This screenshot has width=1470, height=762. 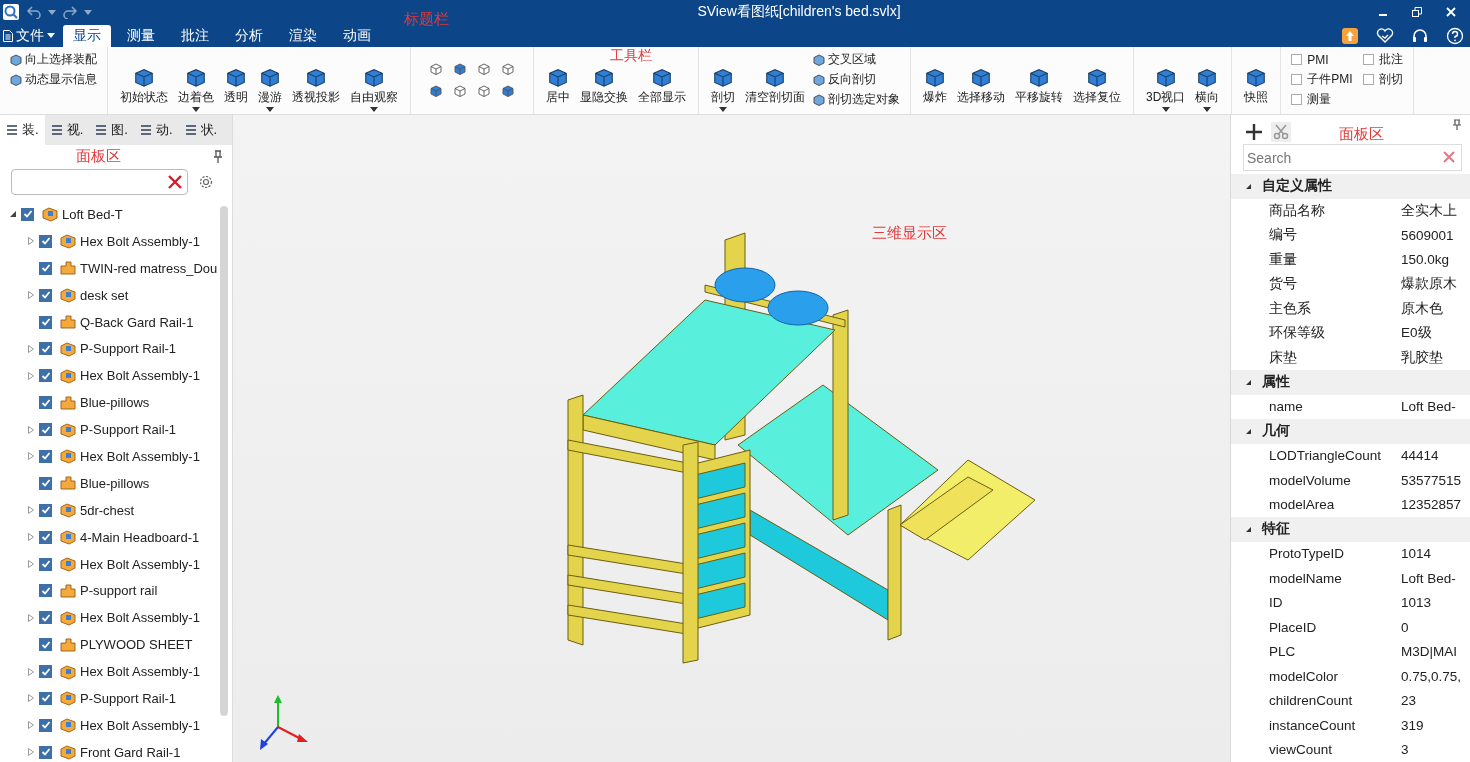 I want to click on toolbar-button: 居中, so click(x=558, y=89).